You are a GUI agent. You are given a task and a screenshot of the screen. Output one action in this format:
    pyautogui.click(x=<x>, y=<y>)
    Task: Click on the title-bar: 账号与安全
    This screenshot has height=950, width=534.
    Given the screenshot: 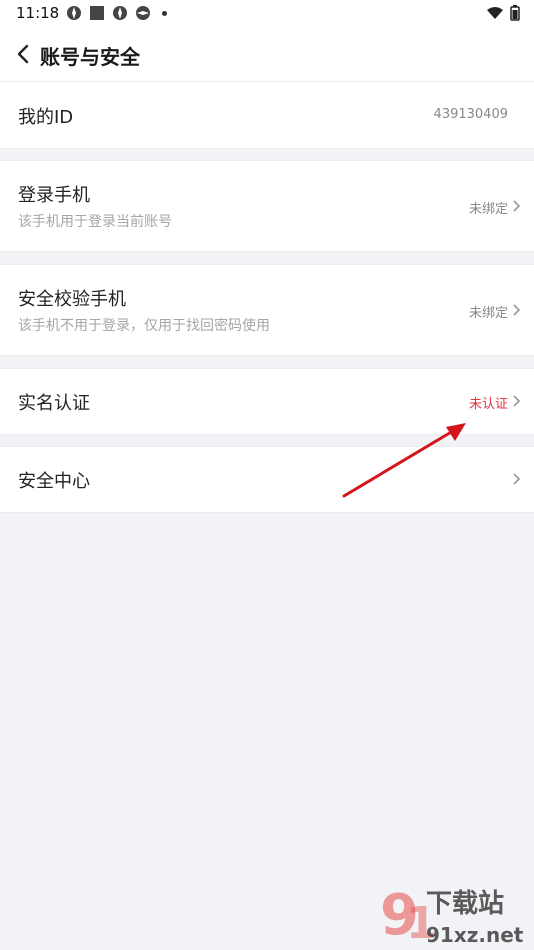 What is the action you would take?
    pyautogui.click(x=267, y=55)
    